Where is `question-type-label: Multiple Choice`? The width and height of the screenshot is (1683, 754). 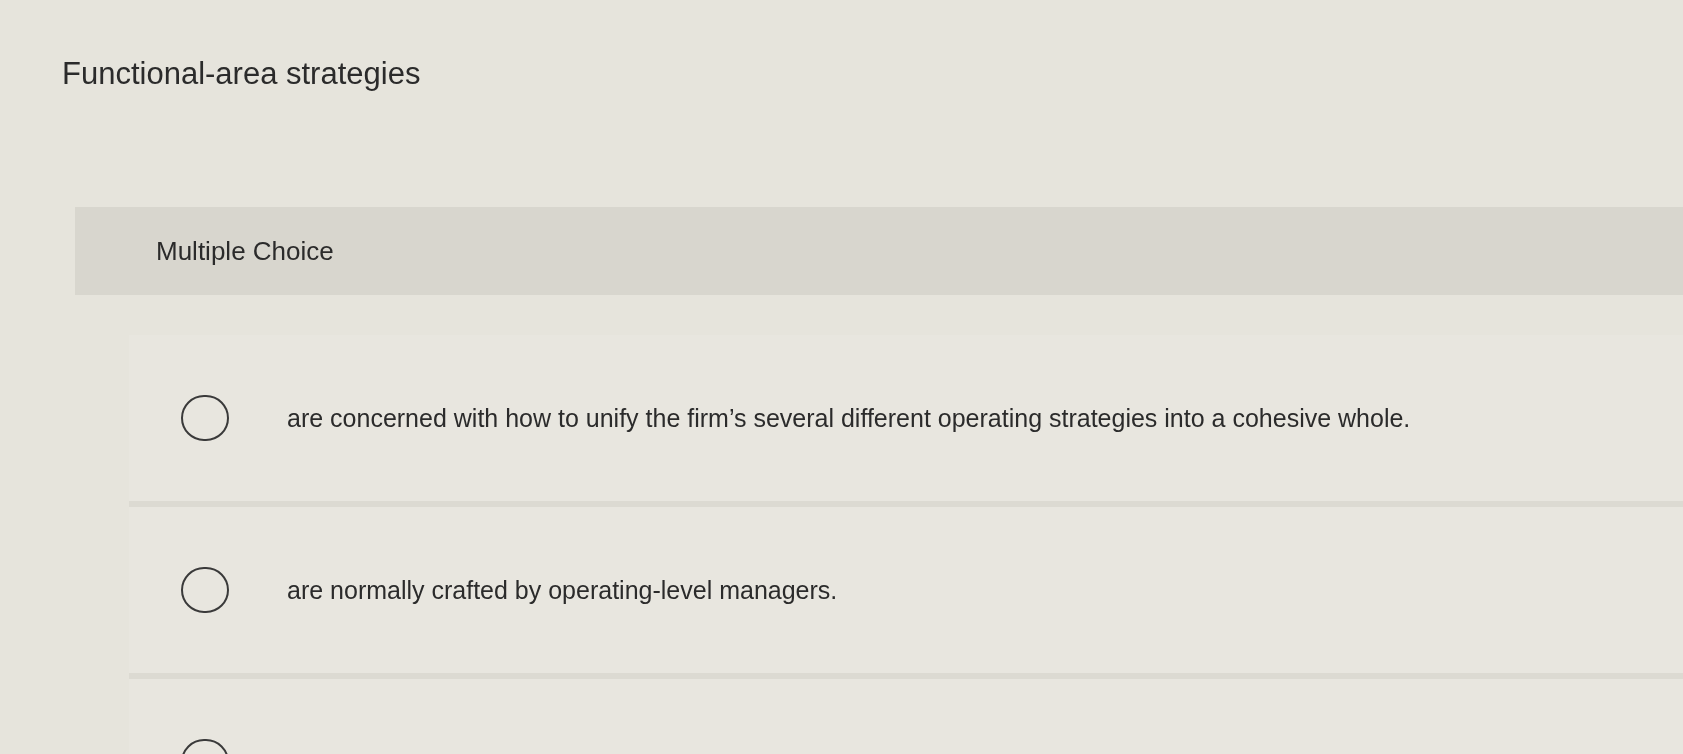
question-type-label: Multiple Choice is located at coordinates (245, 251).